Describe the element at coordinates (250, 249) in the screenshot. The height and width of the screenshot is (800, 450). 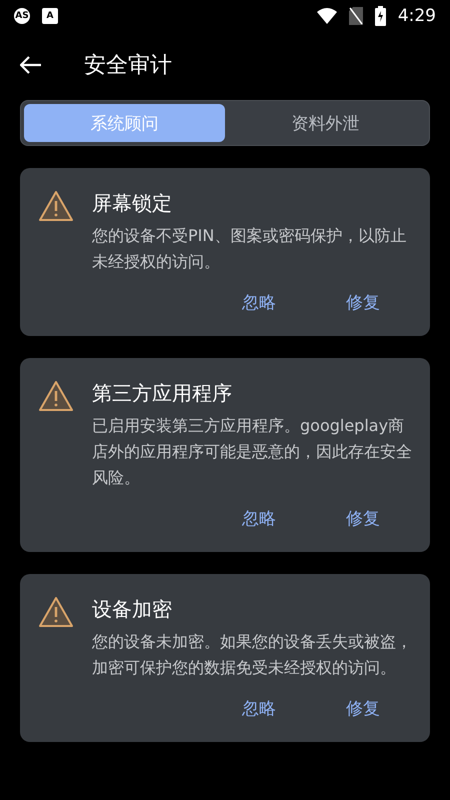
I see `card-description: 您的设备不受PIN、图案或密码保护，以防止未经授权的访问。` at that location.